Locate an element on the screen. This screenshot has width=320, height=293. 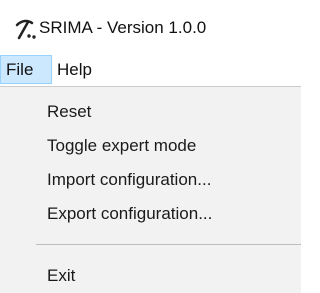
menu-file: File is located at coordinates (26, 69).